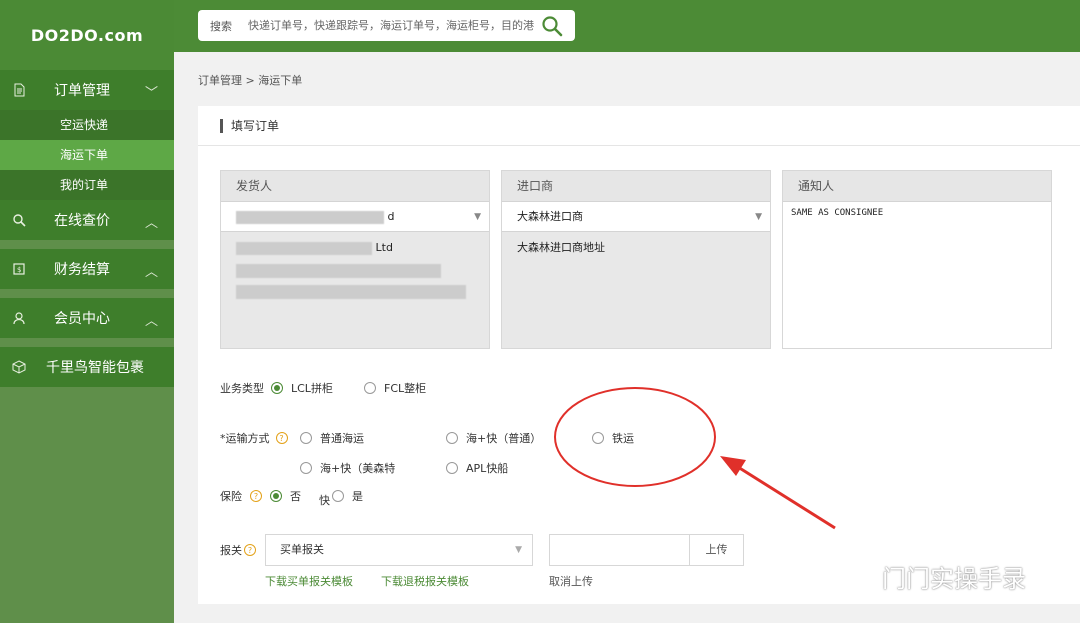 This screenshot has height=623, width=1080. I want to click on customs-select: 买单报关 ▼, so click(399, 550).